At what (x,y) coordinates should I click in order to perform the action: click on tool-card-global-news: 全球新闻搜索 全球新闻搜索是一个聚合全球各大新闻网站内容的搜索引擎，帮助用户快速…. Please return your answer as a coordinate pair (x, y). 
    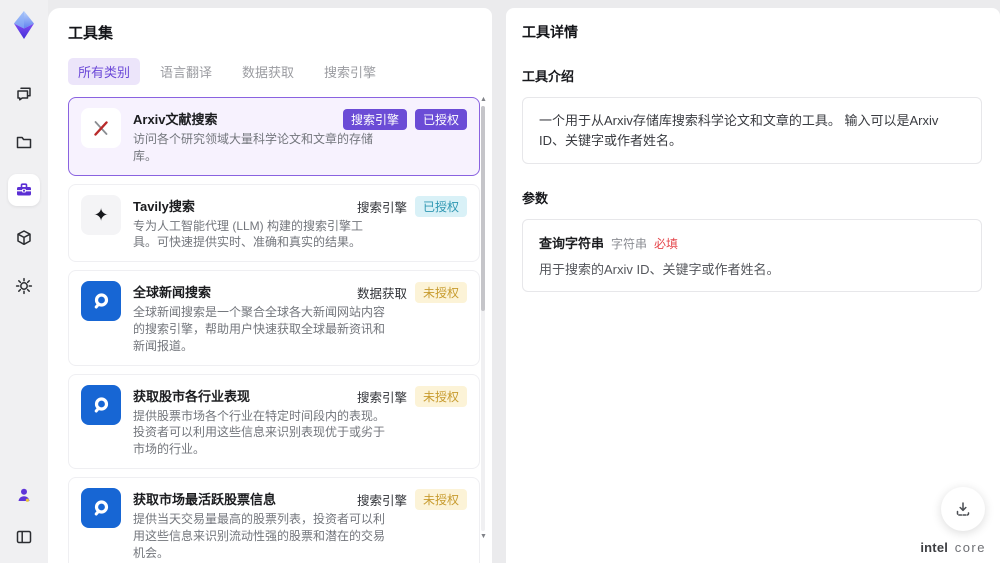
    Looking at the image, I should click on (274, 318).